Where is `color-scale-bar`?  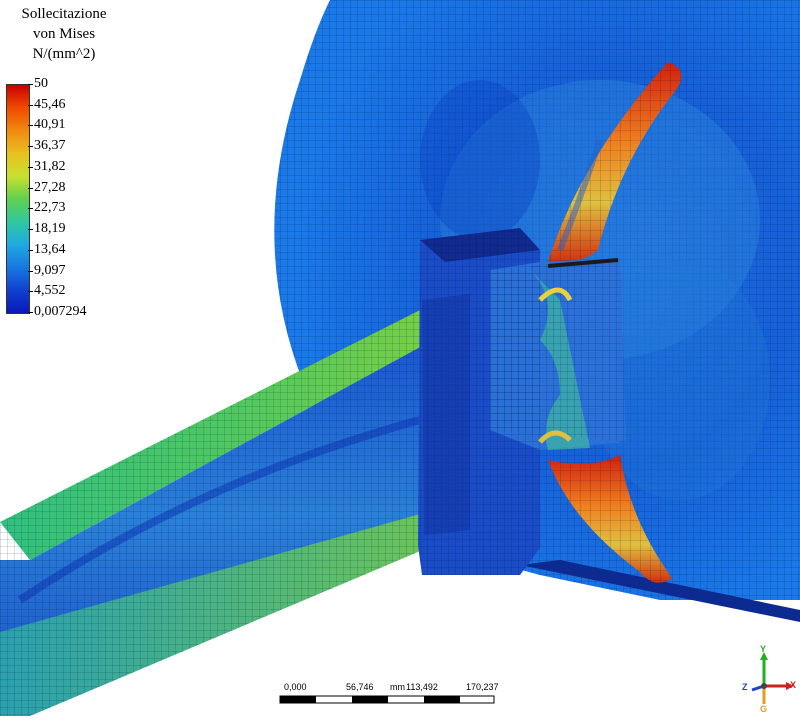 color-scale-bar is located at coordinates (18, 199).